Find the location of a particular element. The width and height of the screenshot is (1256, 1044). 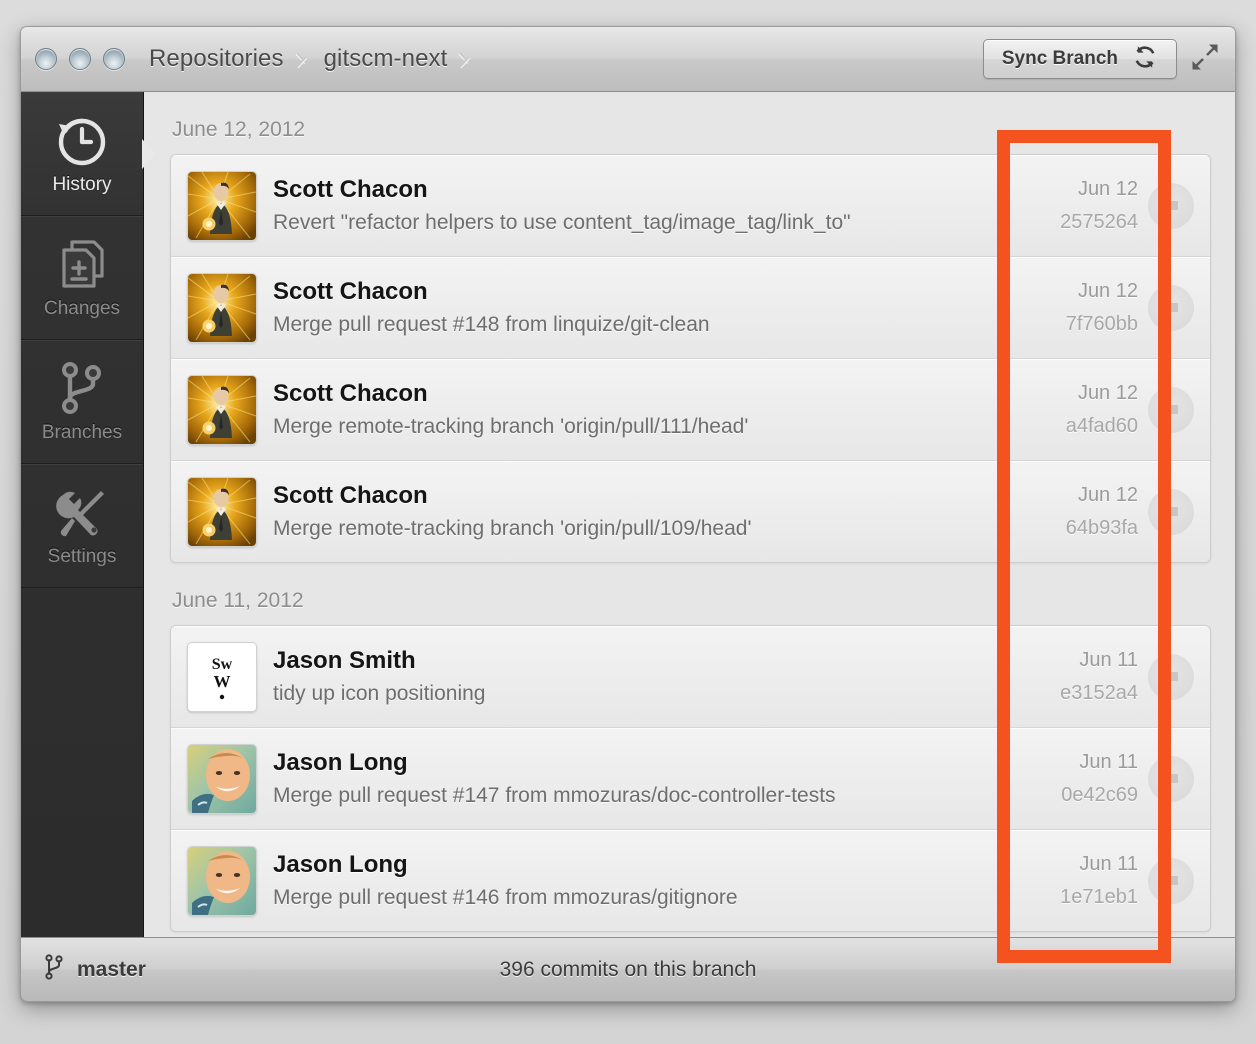

commit-sha: 64b93fa is located at coordinates (1101, 527).